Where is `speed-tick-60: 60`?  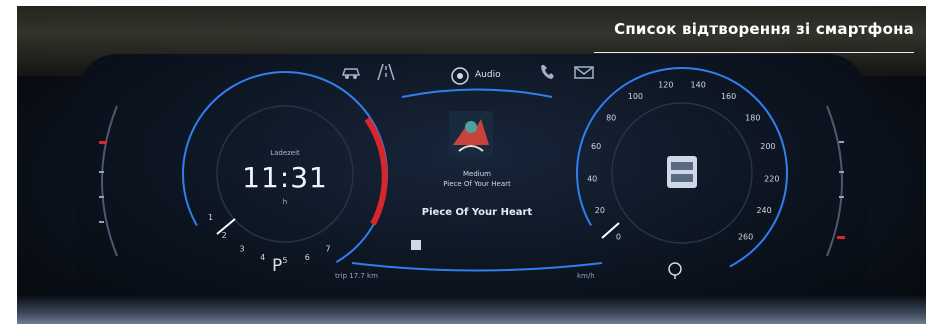 speed-tick-60: 60 is located at coordinates (596, 146).